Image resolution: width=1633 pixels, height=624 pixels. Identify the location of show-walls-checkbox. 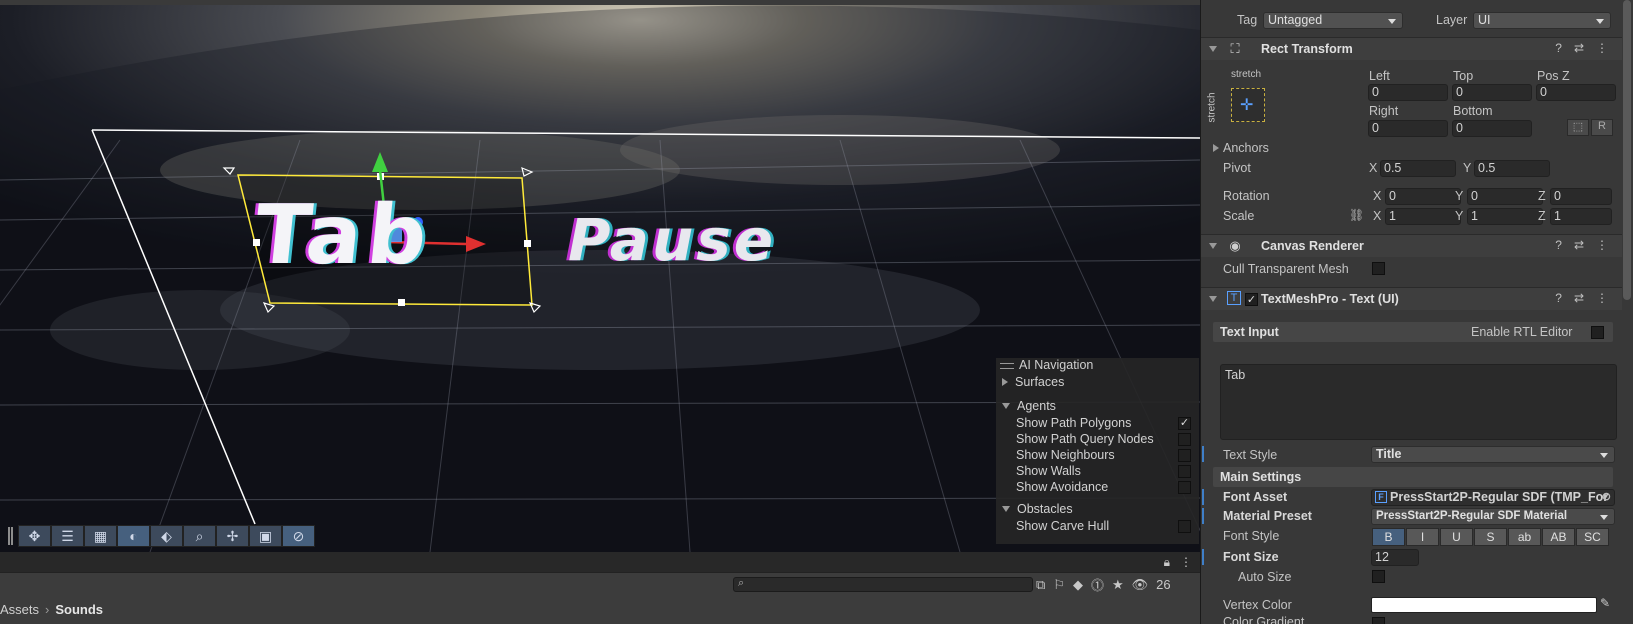
(1184, 471).